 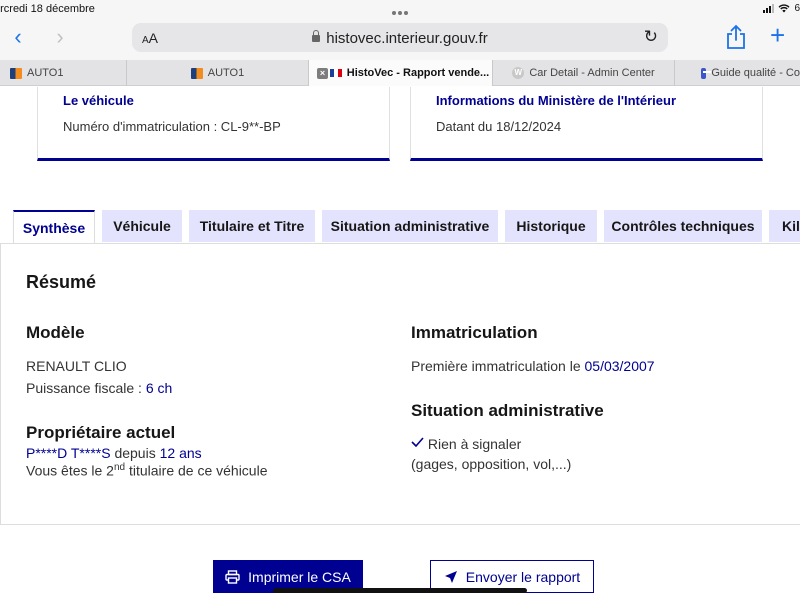 What do you see at coordinates (400, 590) in the screenshot?
I see `home-indicator` at bounding box center [400, 590].